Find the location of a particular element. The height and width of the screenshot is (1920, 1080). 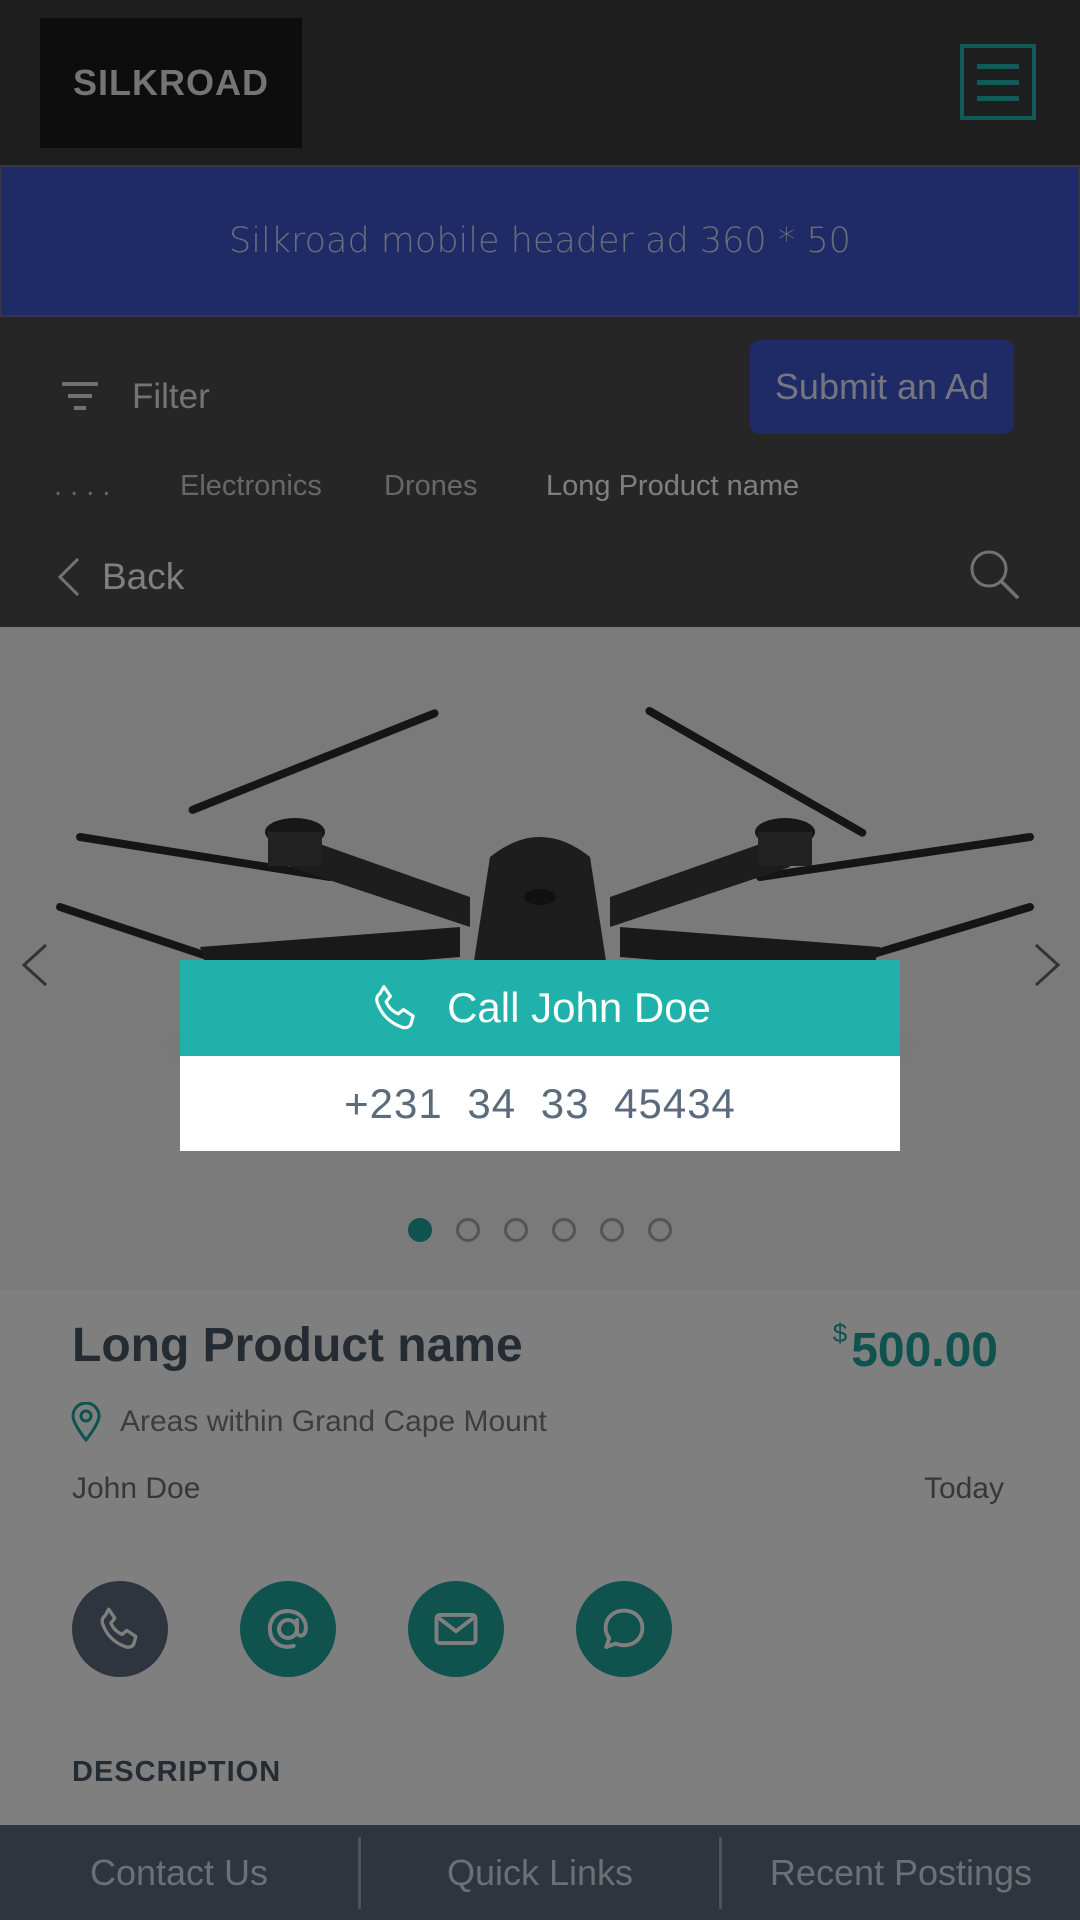

call-modal: Call John Doe +231 34 33 45434 is located at coordinates (540, 1055).